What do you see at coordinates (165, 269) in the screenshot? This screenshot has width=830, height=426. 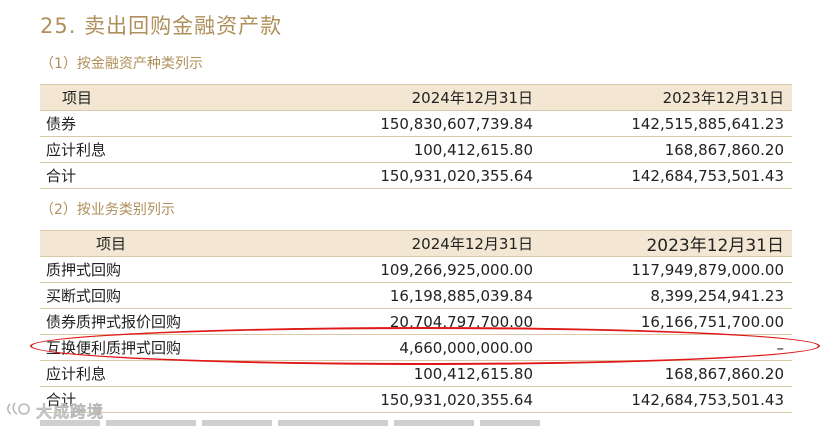 I see `row-label: 质押式回购` at bounding box center [165, 269].